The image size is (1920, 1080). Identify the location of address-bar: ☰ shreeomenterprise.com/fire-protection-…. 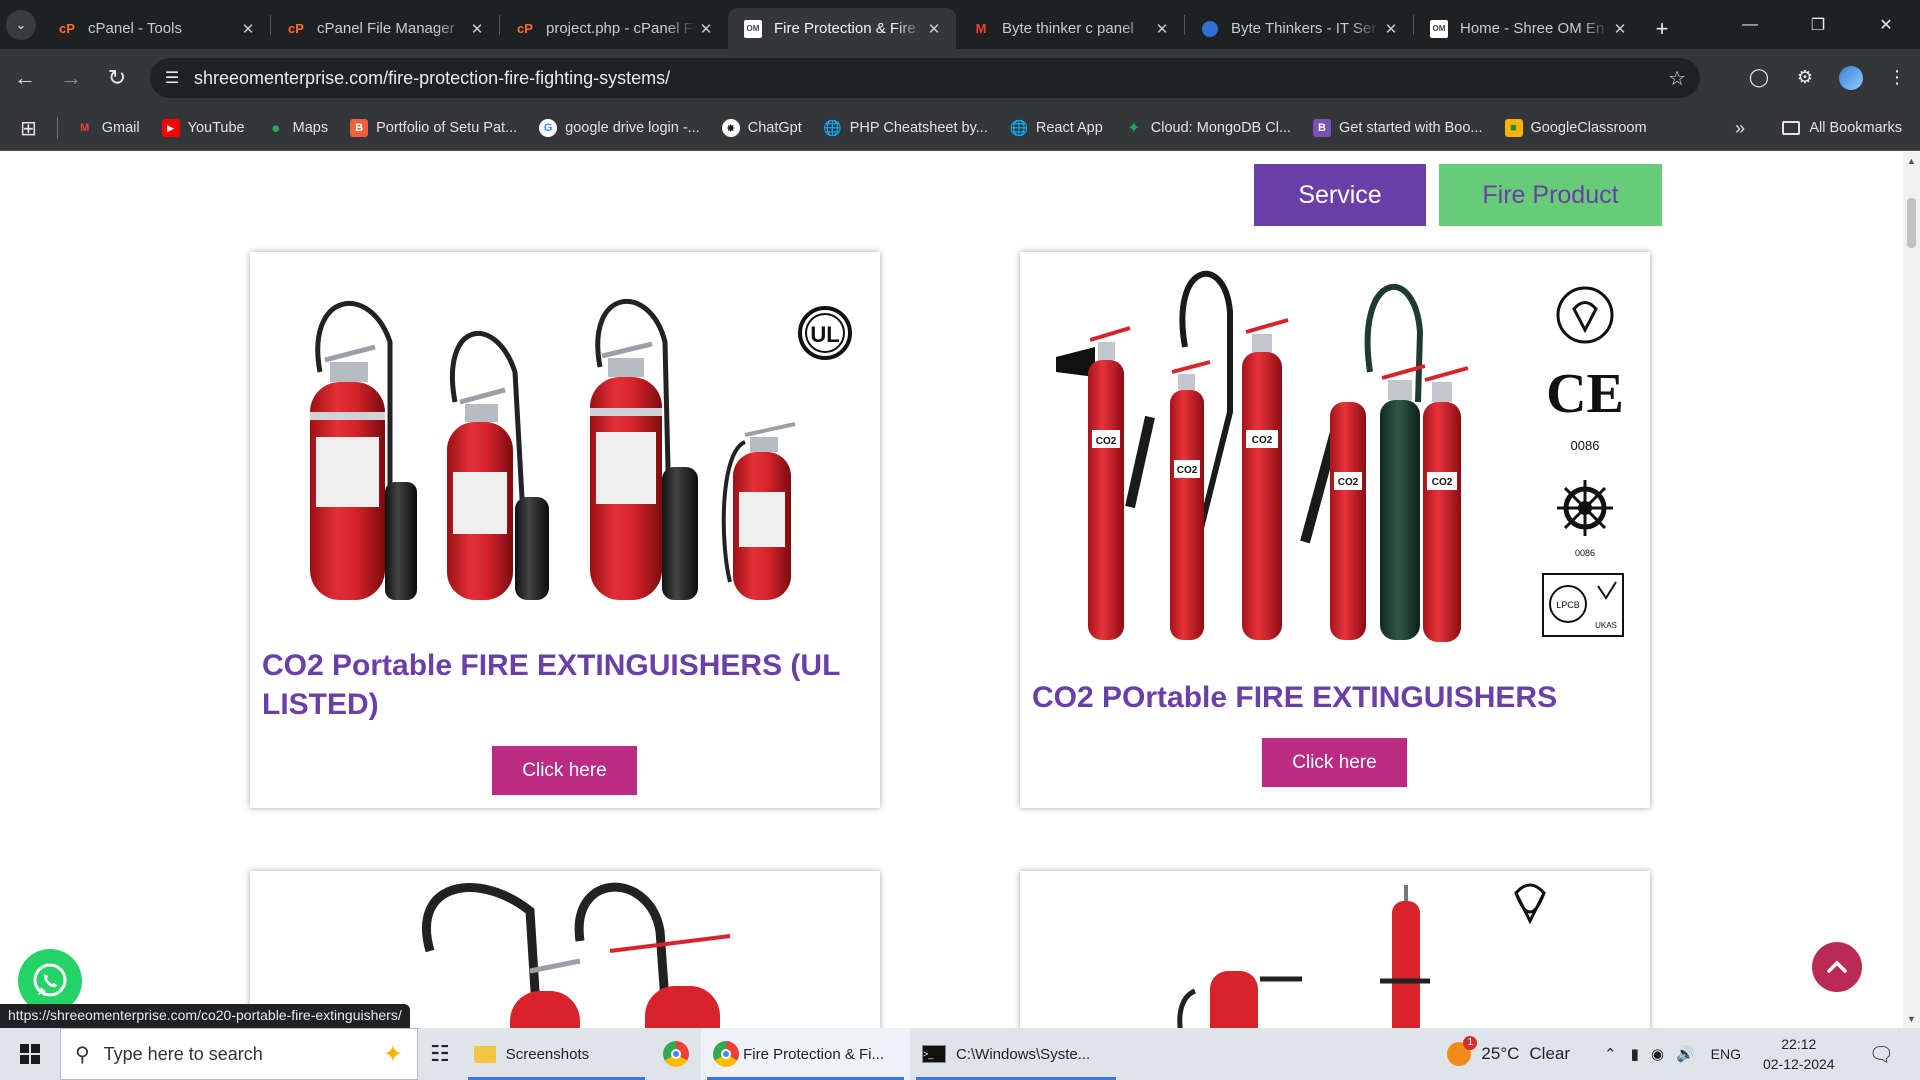
(925, 78).